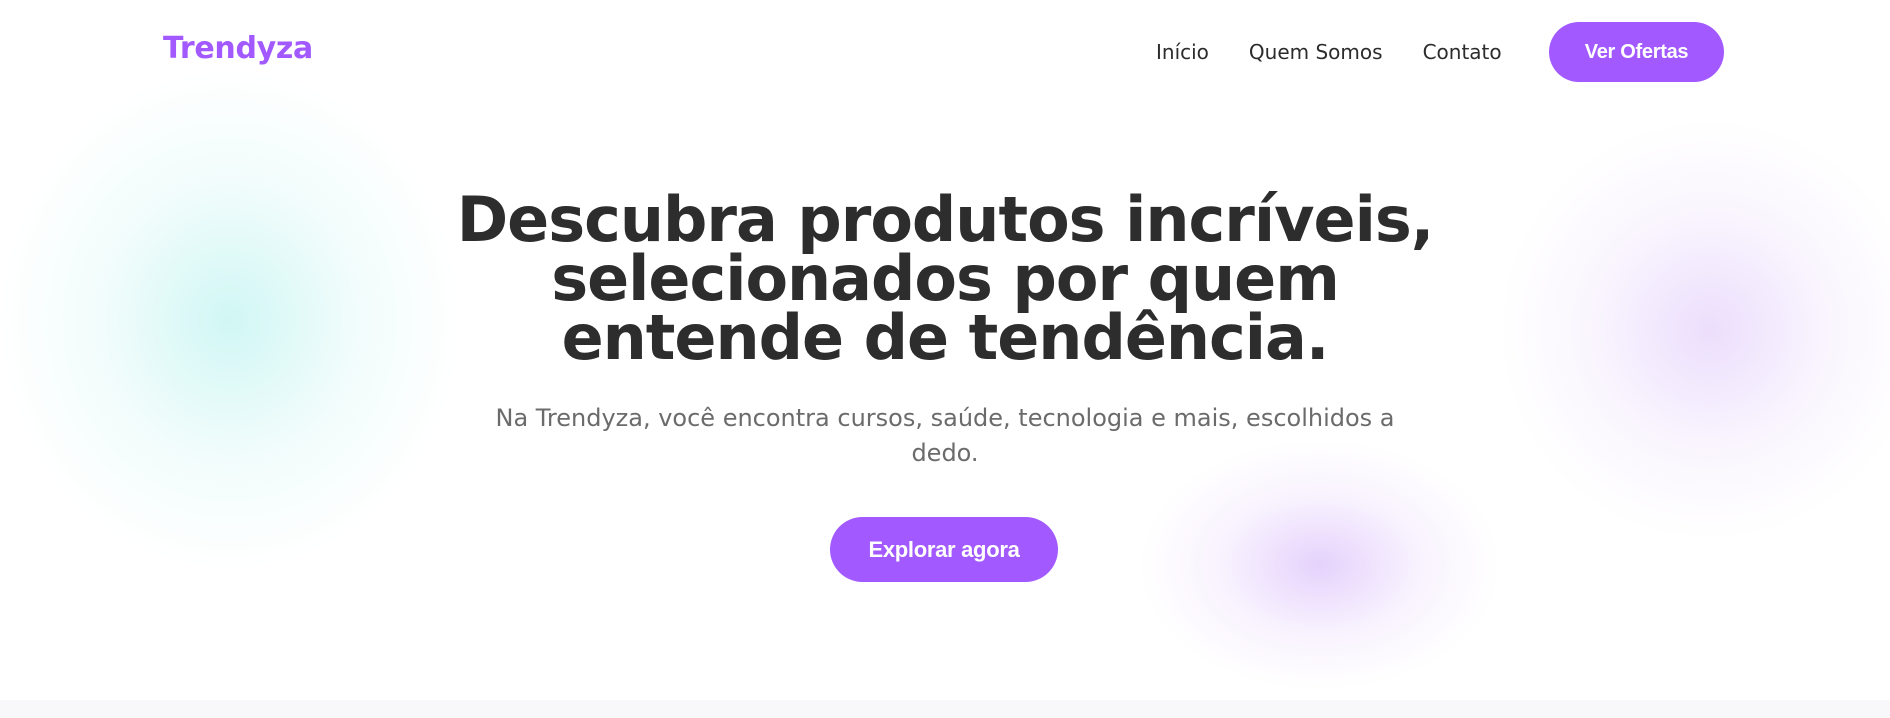 The height and width of the screenshot is (718, 1890). What do you see at coordinates (1182, 52) in the screenshot?
I see `nav-link-inicio: Início` at bounding box center [1182, 52].